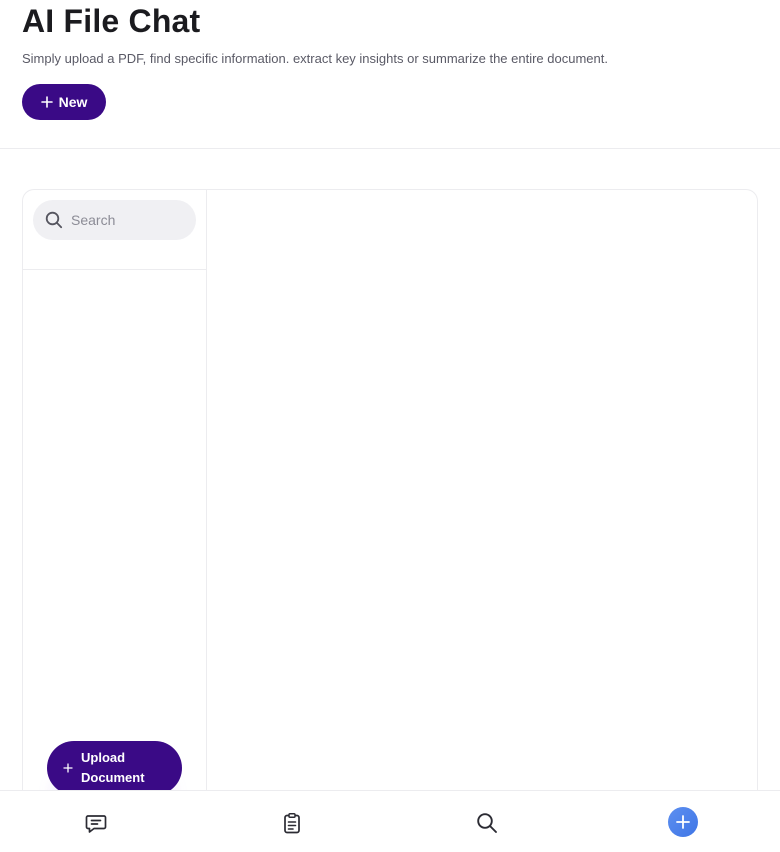 The height and width of the screenshot is (852, 780). I want to click on search-area, so click(115, 230).